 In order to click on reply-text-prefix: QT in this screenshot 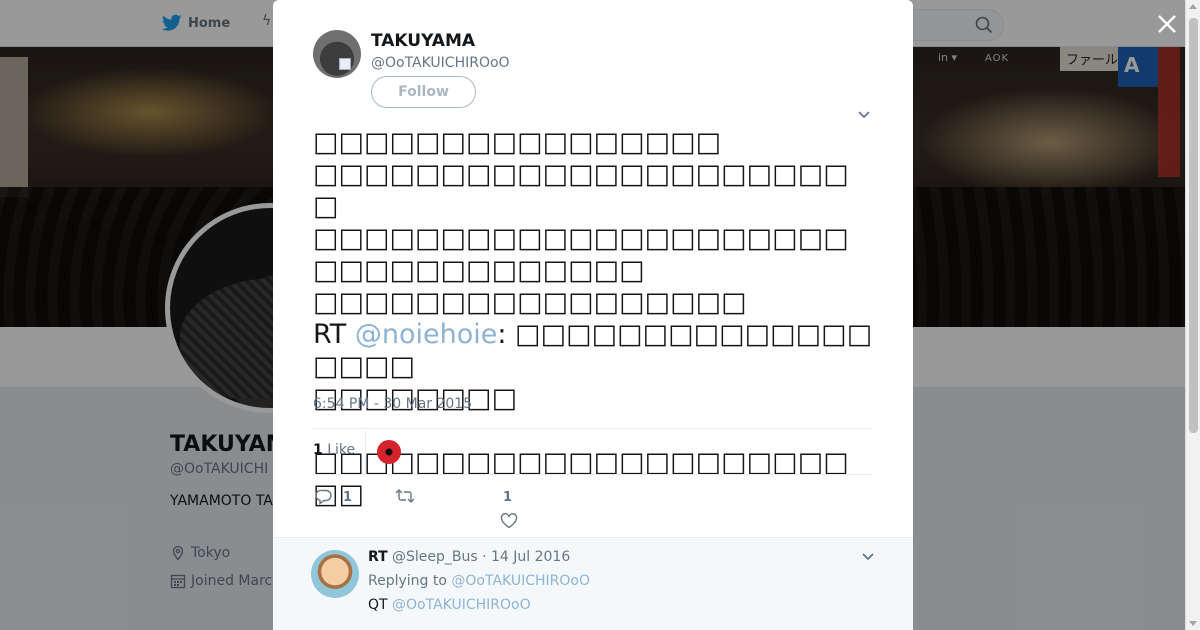, I will do `click(380, 605)`.